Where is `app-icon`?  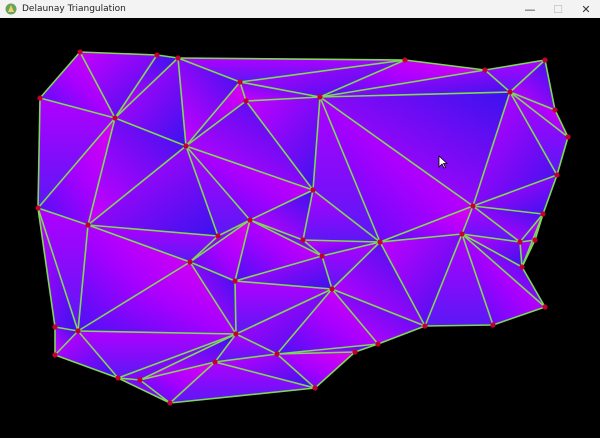
app-icon is located at coordinates (11, 9).